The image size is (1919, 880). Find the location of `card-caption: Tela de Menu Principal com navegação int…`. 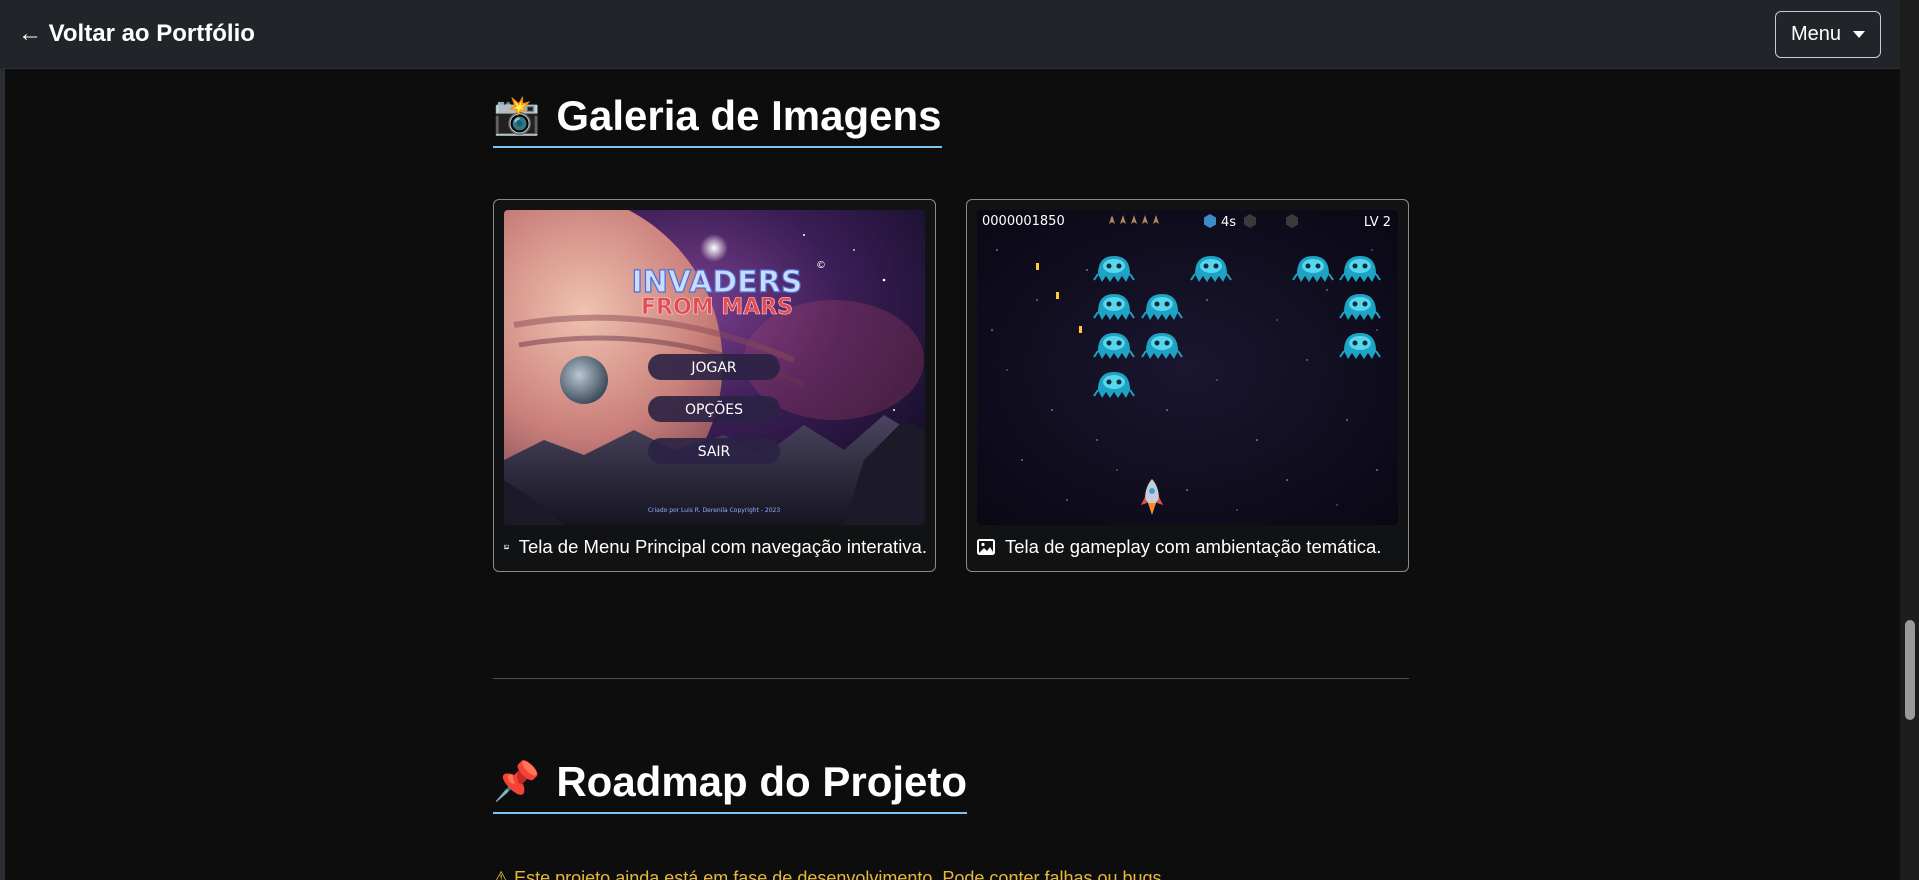

card-caption: Tela de Menu Principal com navegação int… is located at coordinates (715, 547).